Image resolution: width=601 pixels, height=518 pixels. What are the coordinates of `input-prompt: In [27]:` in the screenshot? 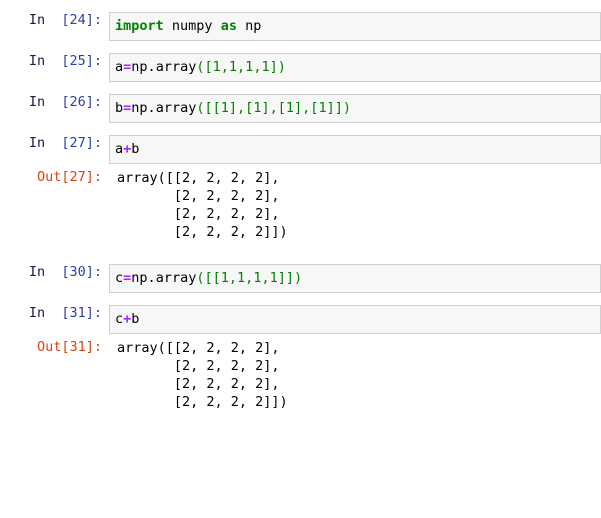 It's located at (54, 143).